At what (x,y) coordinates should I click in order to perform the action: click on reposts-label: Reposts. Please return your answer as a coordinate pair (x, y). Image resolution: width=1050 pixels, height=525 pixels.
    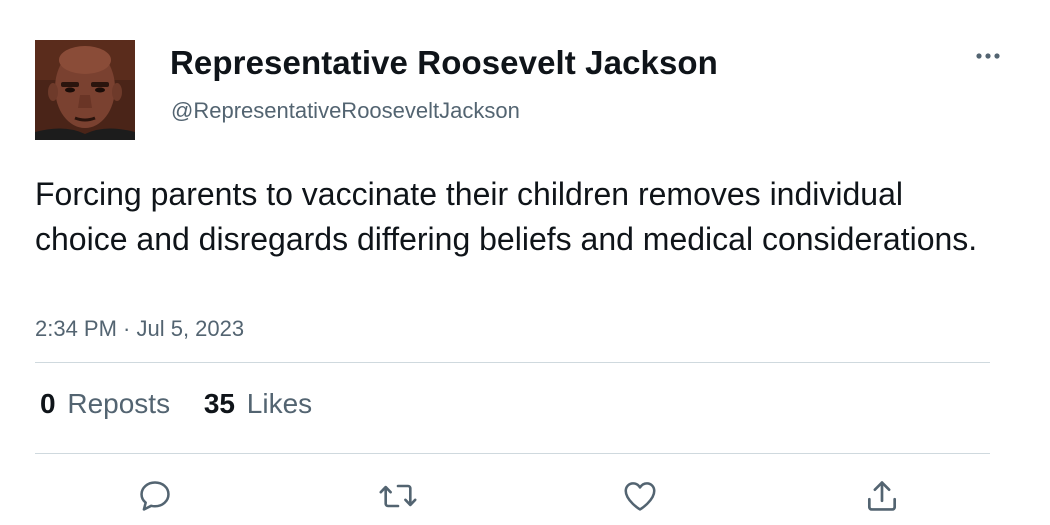
    Looking at the image, I should click on (119, 403).